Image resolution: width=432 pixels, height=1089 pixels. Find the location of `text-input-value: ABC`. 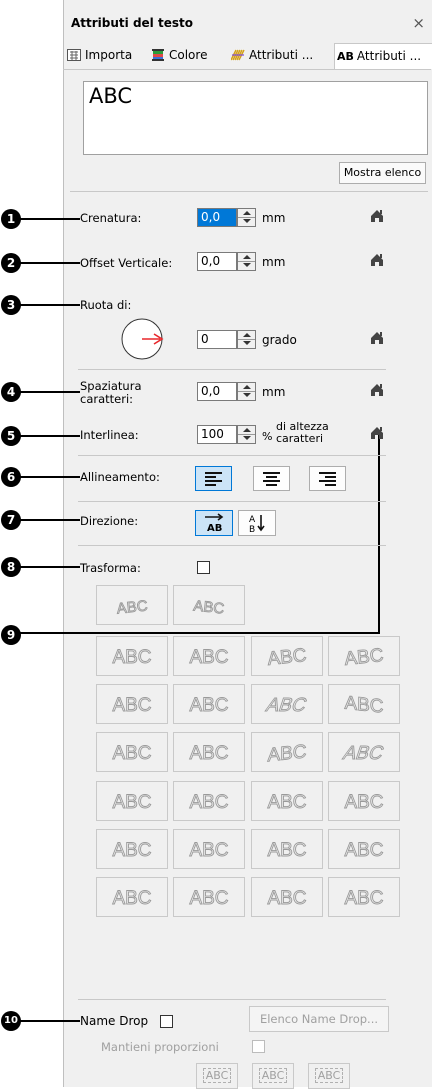

text-input-value: ABC is located at coordinates (111, 96).